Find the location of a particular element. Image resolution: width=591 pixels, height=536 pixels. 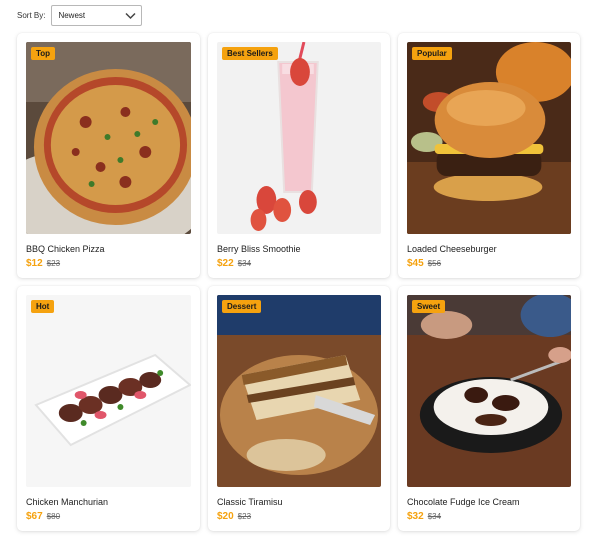

product-card: Sweet Chocolate Fudge Ice Cream $32 $34 is located at coordinates (489, 408).